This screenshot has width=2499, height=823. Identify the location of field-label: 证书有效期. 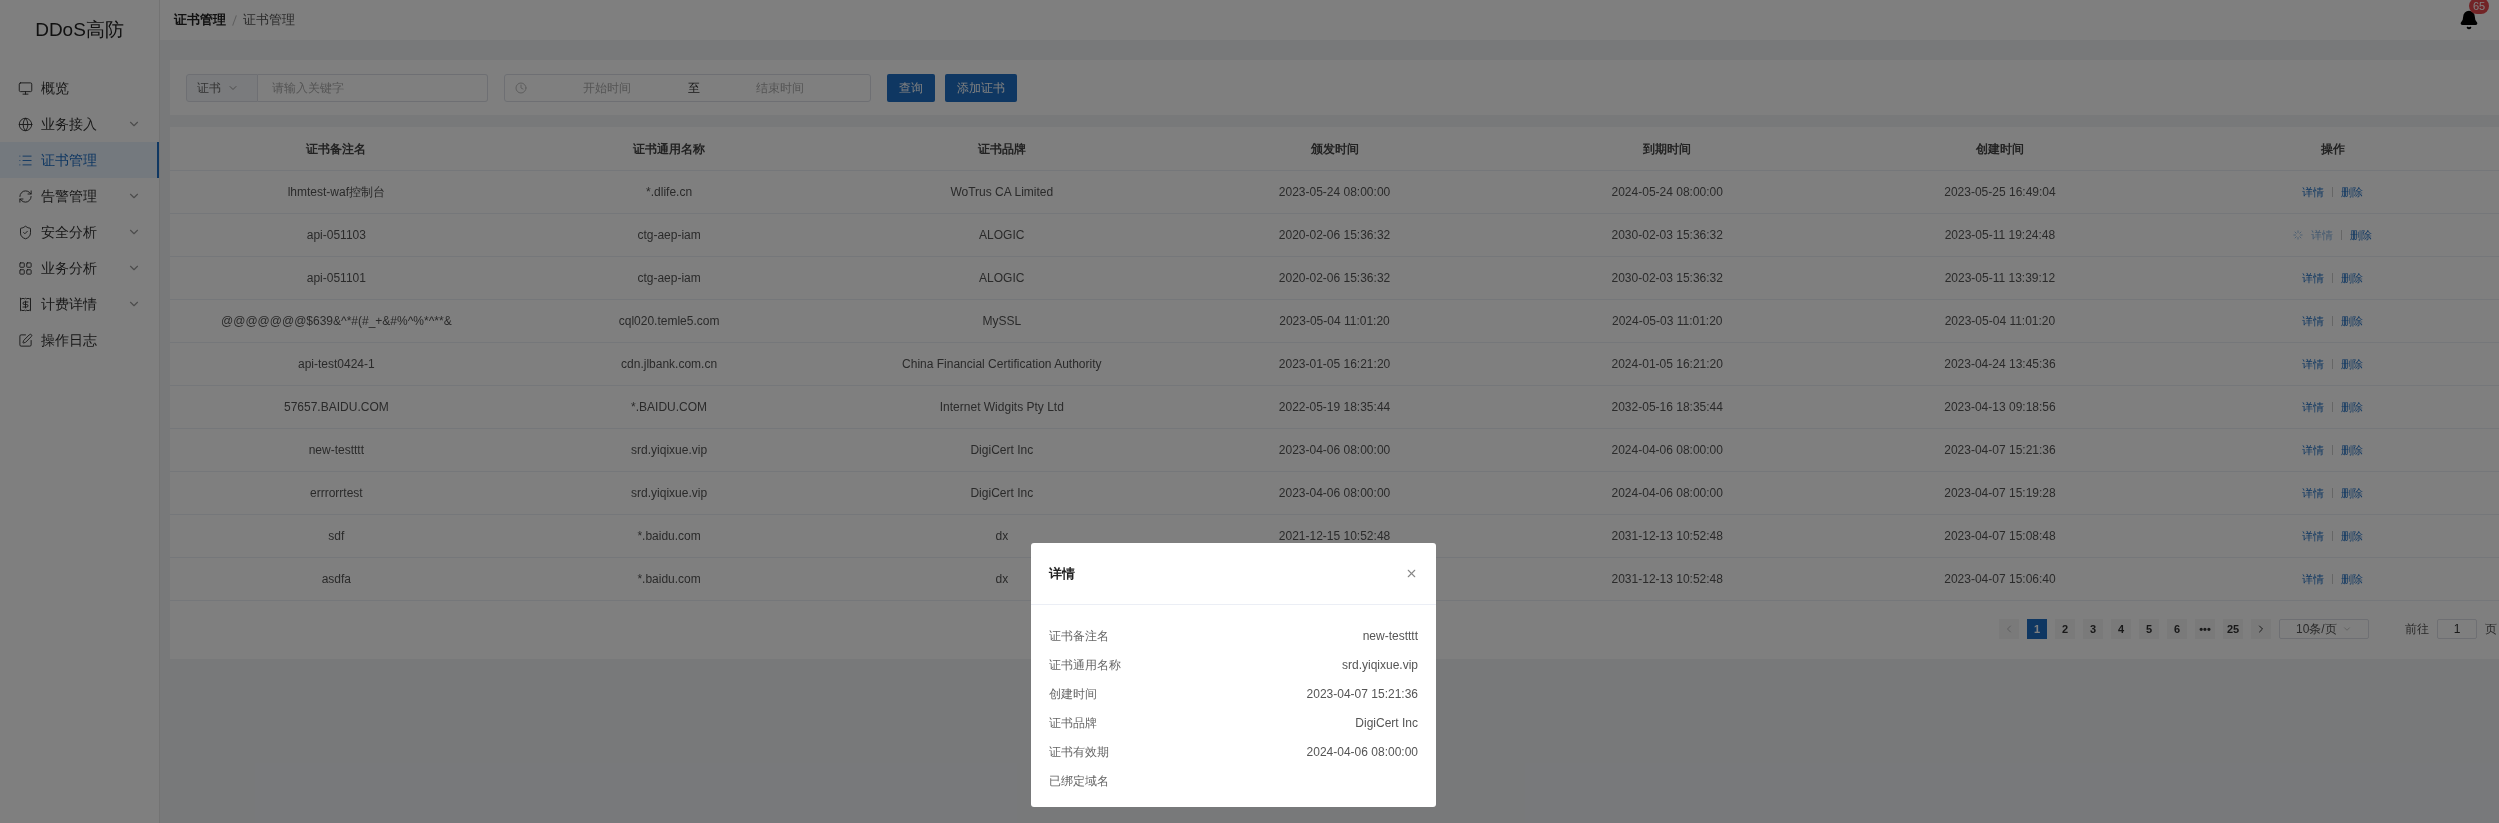
(1079, 752).